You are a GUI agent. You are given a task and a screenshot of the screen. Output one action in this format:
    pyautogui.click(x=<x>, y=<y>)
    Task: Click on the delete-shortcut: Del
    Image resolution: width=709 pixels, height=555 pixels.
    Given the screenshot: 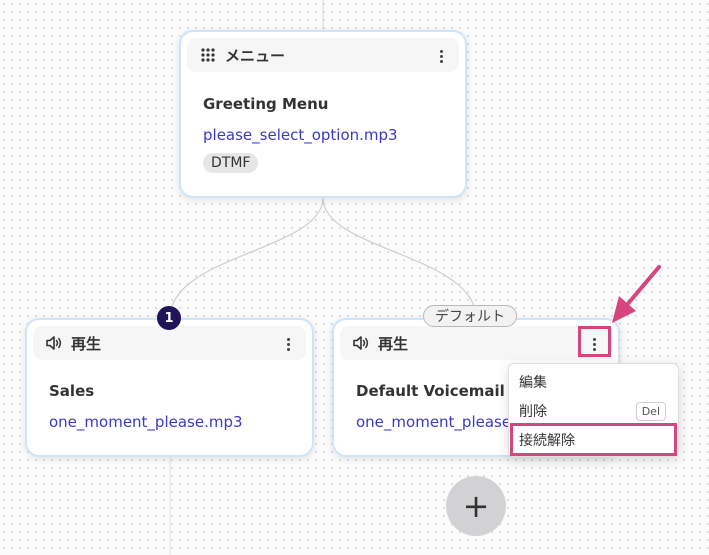 What is the action you would take?
    pyautogui.click(x=650, y=411)
    